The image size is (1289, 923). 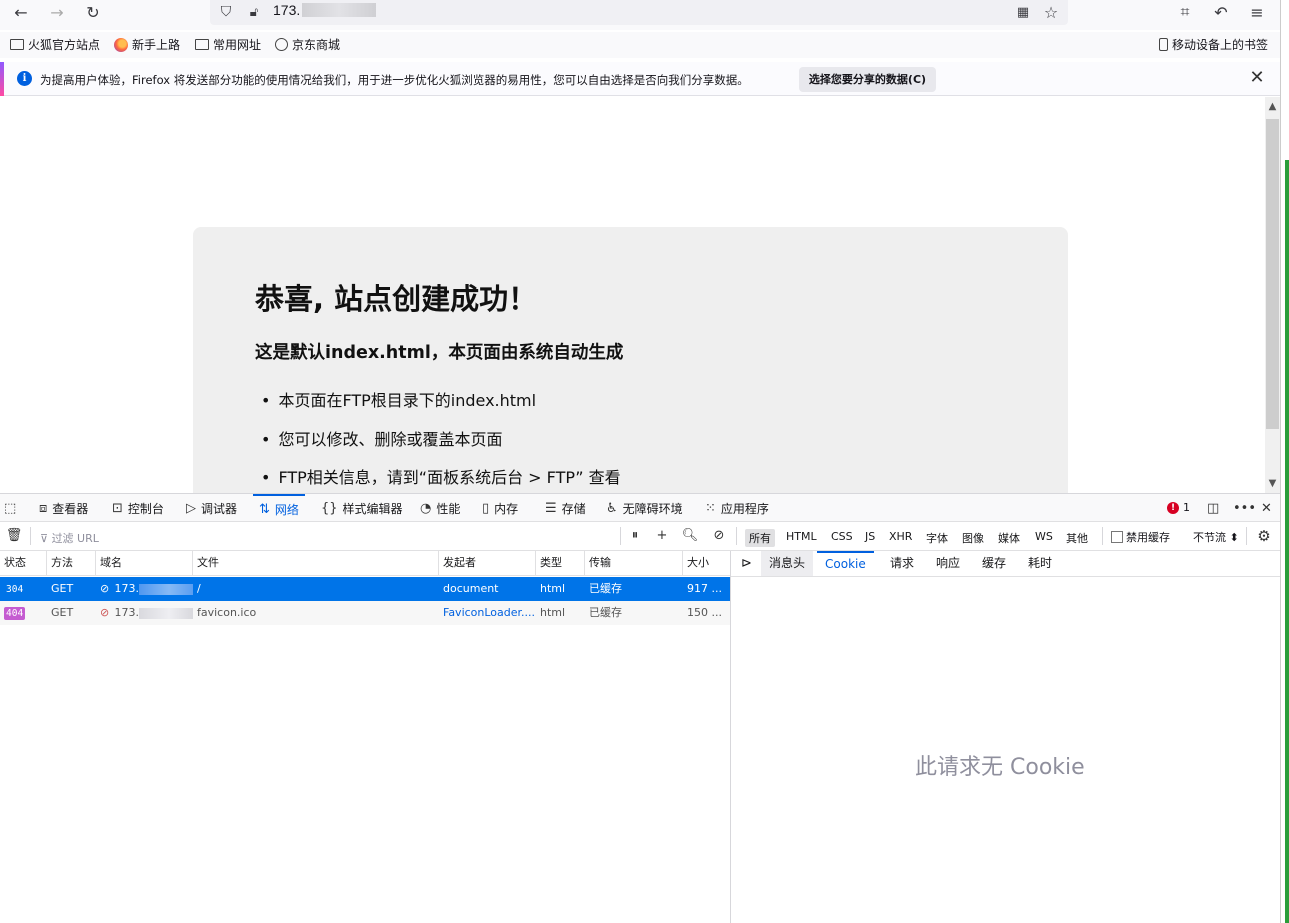 What do you see at coordinates (1044, 536) in the screenshot?
I see `filter-ws: WS` at bounding box center [1044, 536].